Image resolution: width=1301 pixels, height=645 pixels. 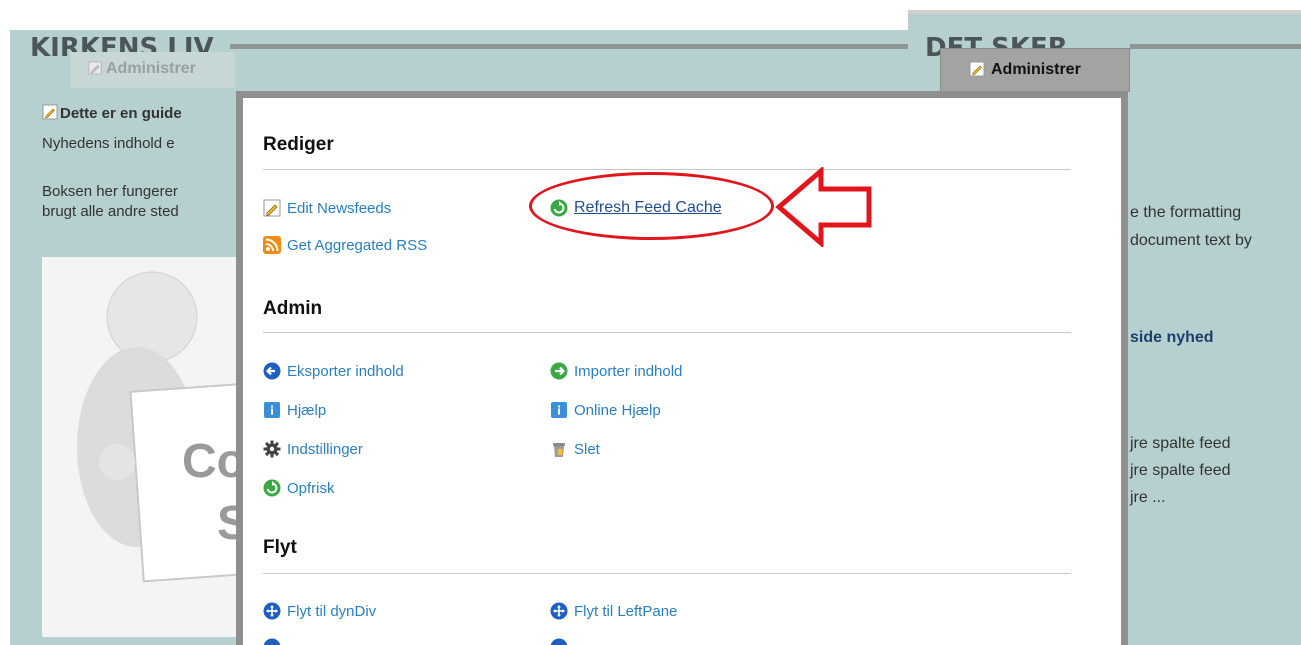 I want to click on import-icon, so click(x=559, y=371).